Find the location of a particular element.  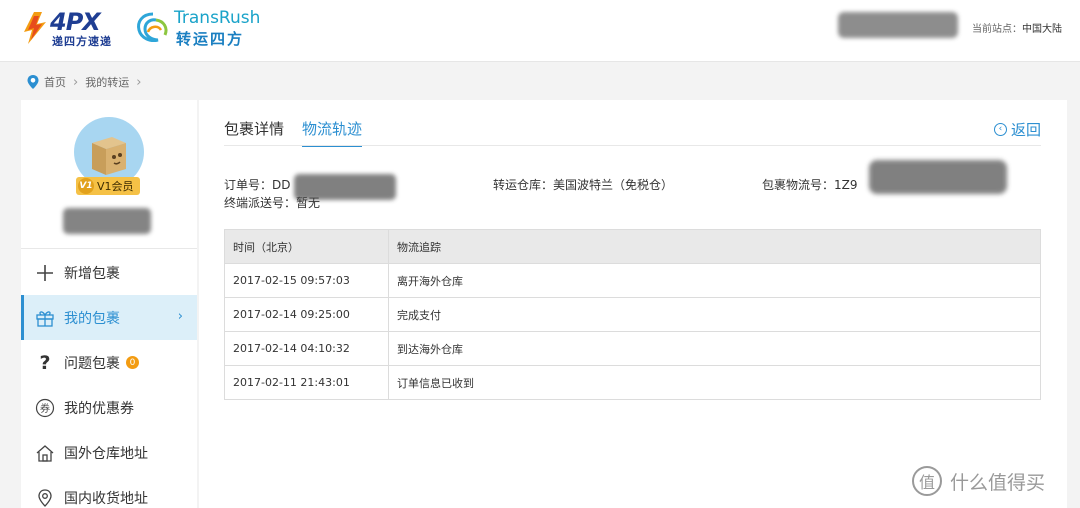

breadcrumb-home: 首页 is located at coordinates (55, 82).